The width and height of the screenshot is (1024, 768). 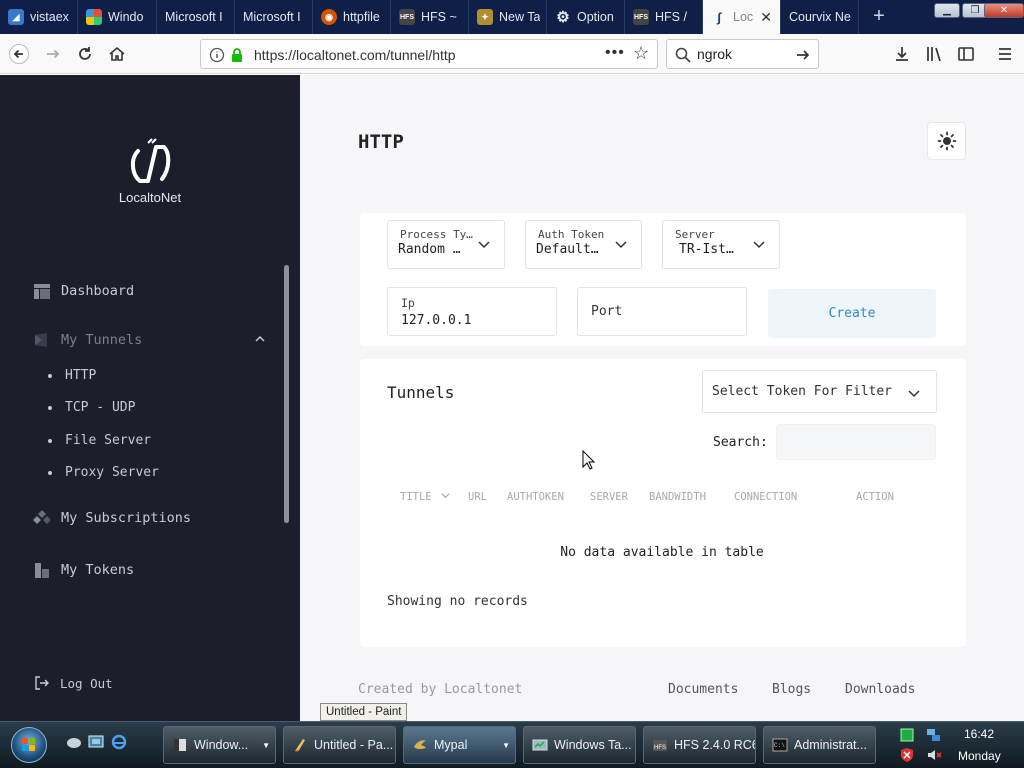 I want to click on search-go-arrow-icon, so click(x=803, y=55).